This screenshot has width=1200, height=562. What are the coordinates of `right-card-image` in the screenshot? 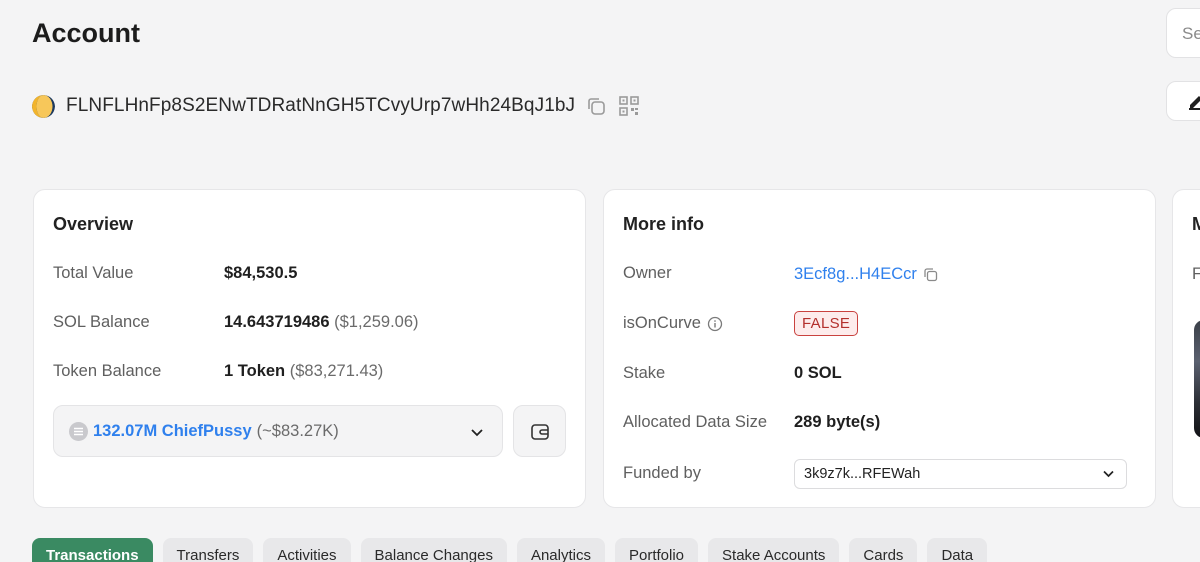 It's located at (1197, 379).